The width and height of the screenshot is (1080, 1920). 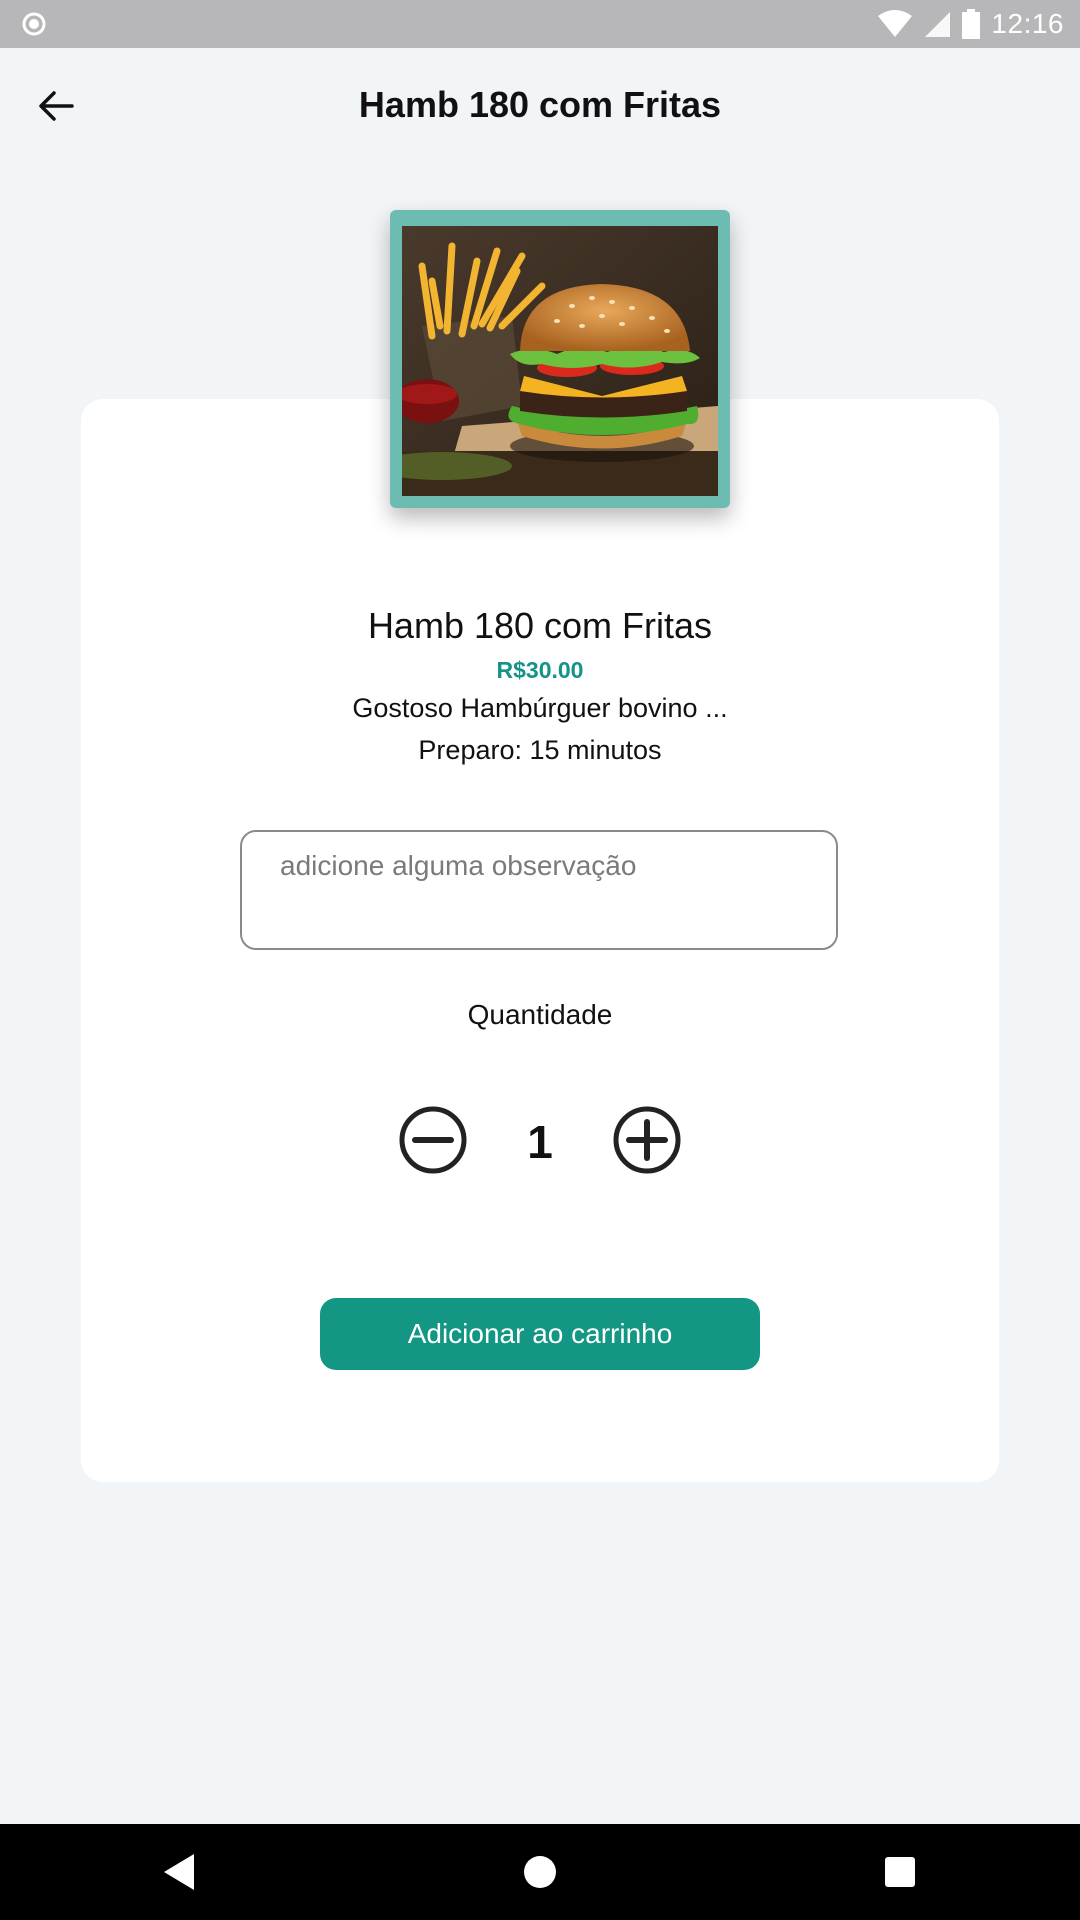 I want to click on product-image, so click(x=560, y=361).